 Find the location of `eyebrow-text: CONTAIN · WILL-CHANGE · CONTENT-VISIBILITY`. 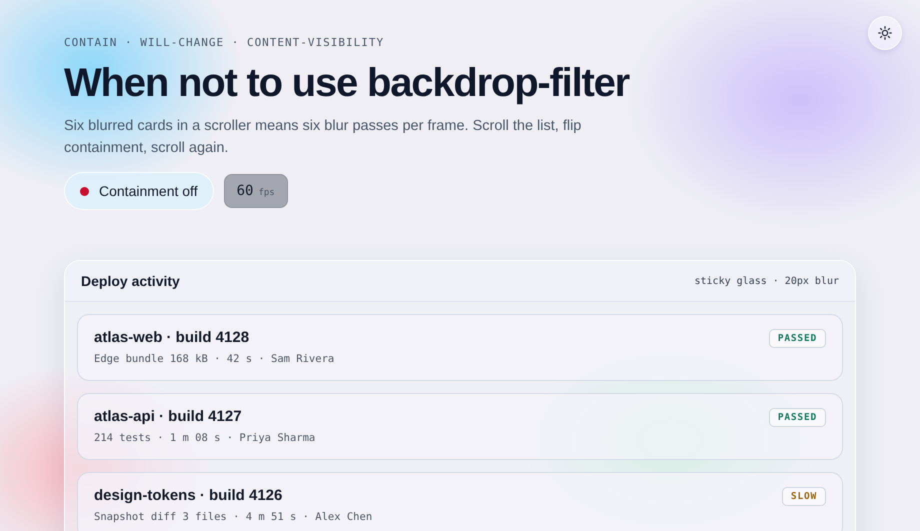

eyebrow-text: CONTAIN · WILL-CHANGE · CONTENT-VISIBILITY is located at coordinates (225, 42).